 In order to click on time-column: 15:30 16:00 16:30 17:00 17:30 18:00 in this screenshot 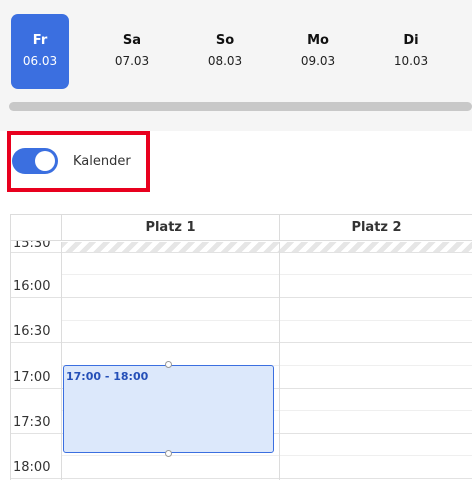, I will do `click(36, 358)`.